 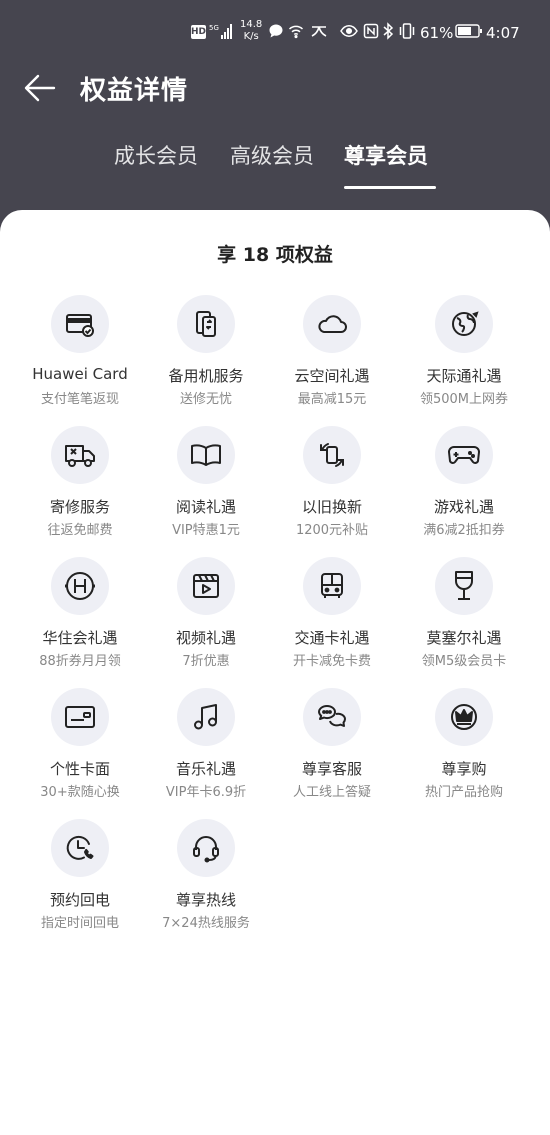 What do you see at coordinates (80, 748) in the screenshot?
I see `benefit-card-face: 个性卡面 30+款随心换` at bounding box center [80, 748].